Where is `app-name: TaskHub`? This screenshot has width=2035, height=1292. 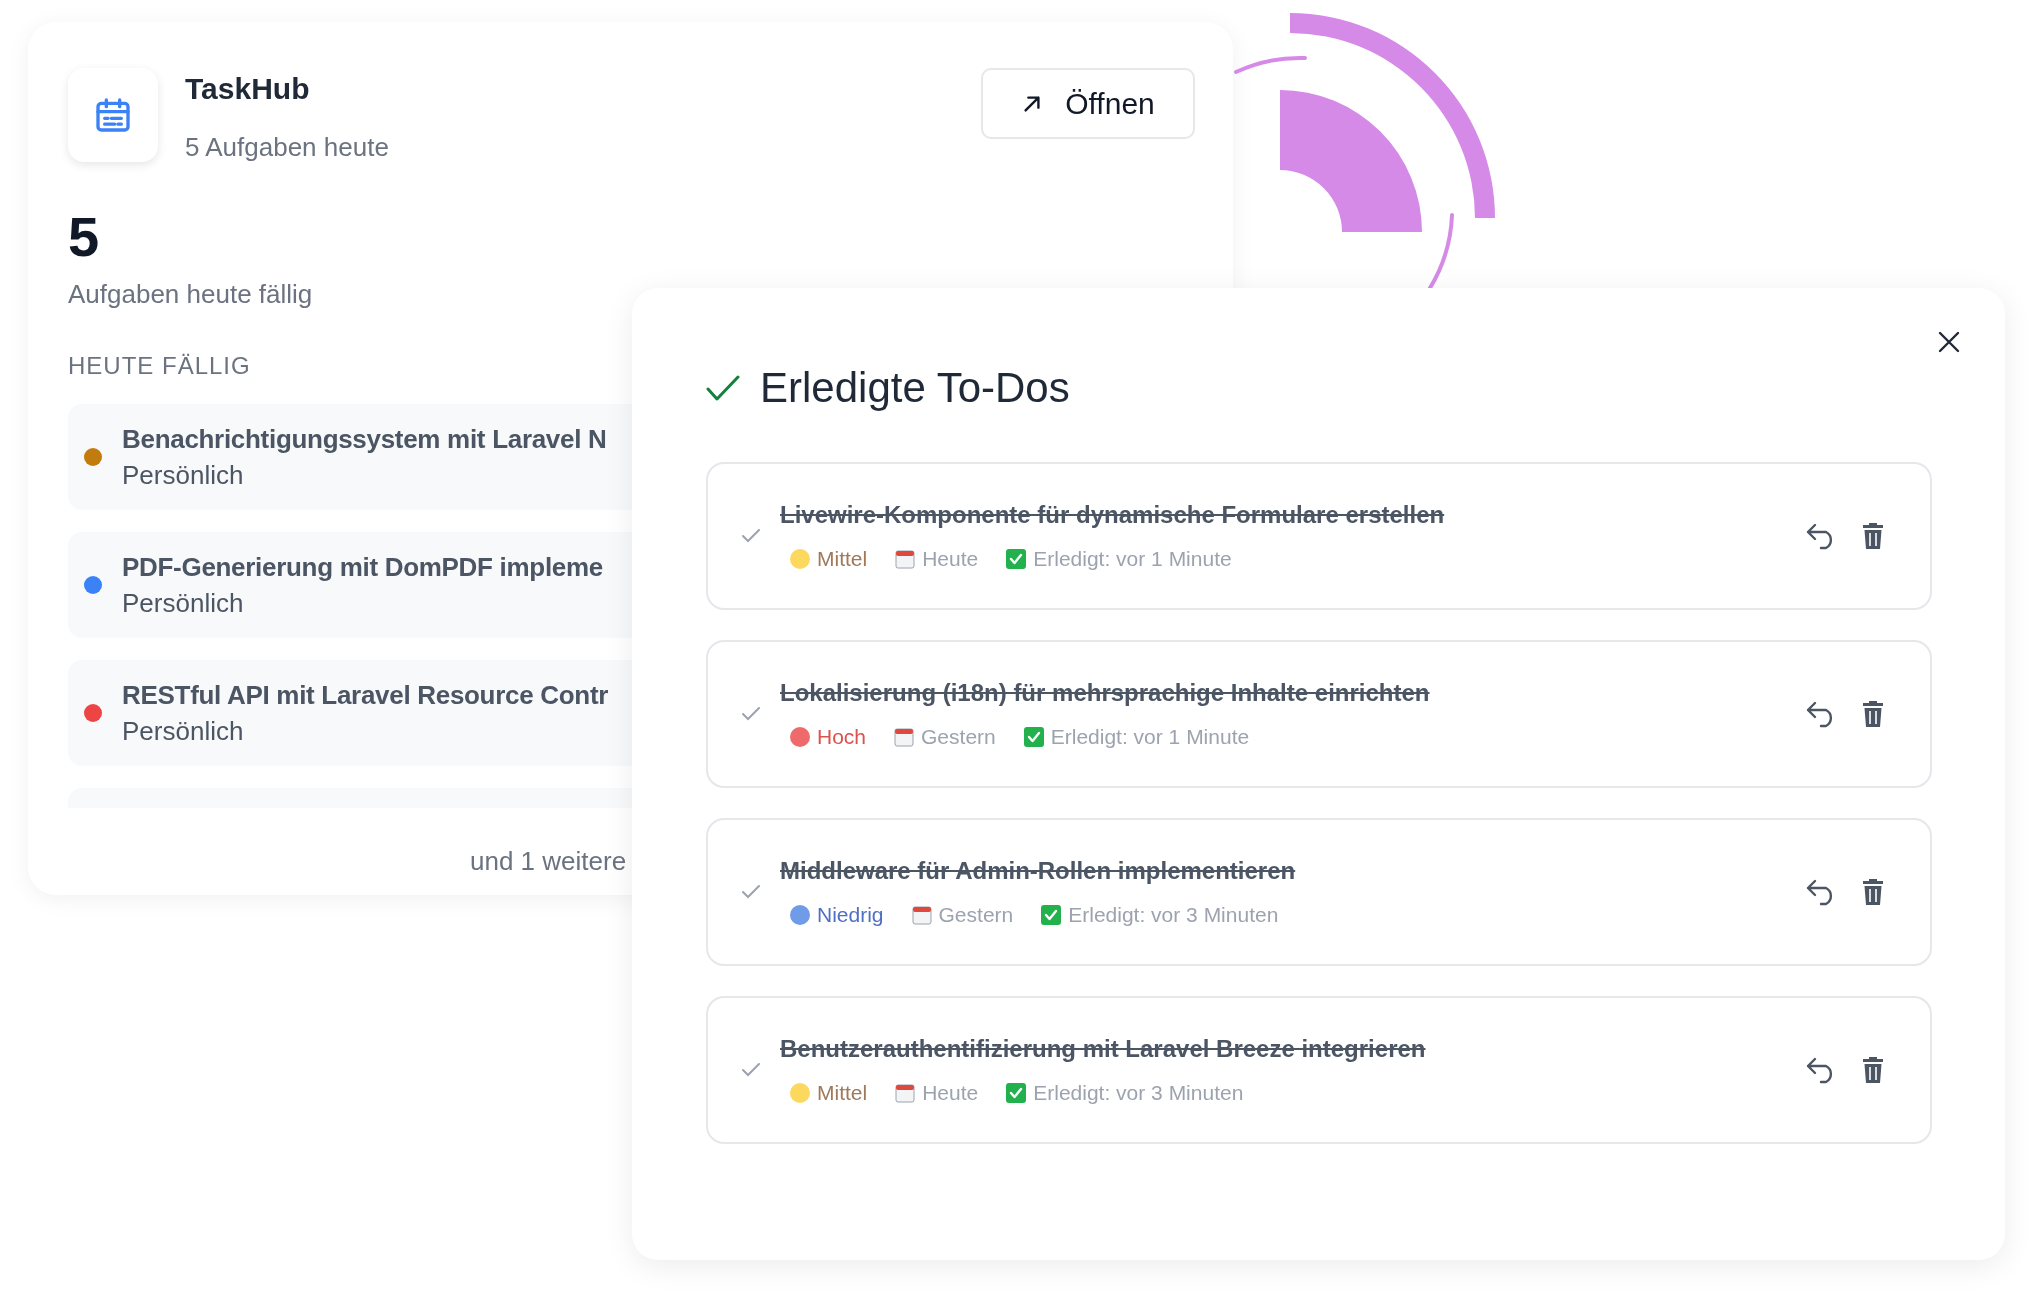
app-name: TaskHub is located at coordinates (248, 89).